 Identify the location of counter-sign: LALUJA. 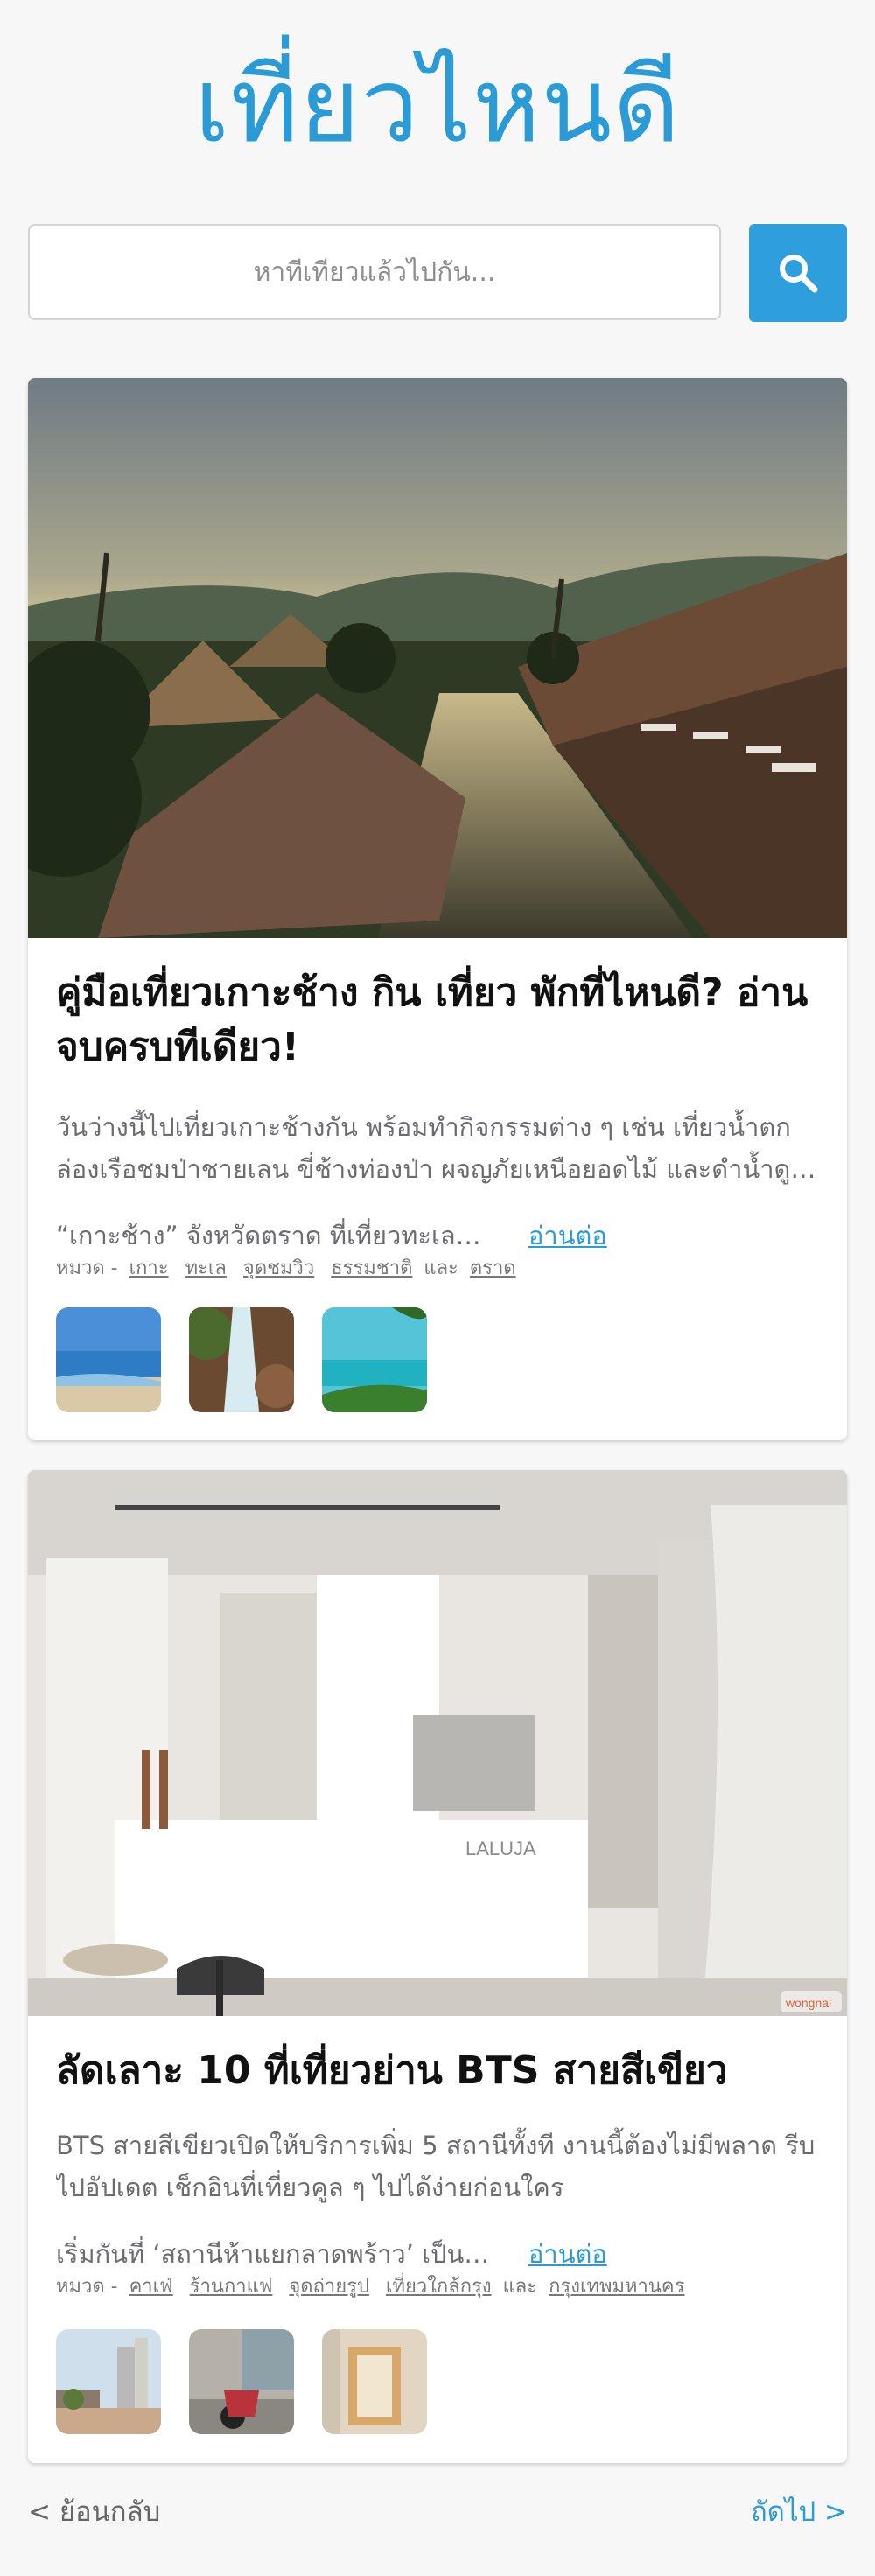
(501, 1848).